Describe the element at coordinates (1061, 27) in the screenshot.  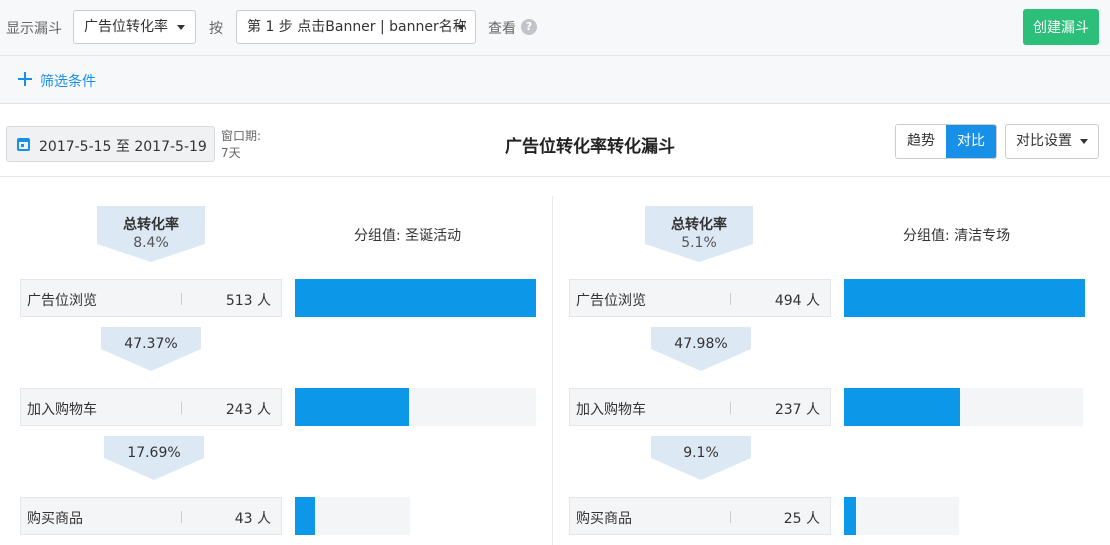
I see `create-funnel-button: 创建漏斗` at that location.